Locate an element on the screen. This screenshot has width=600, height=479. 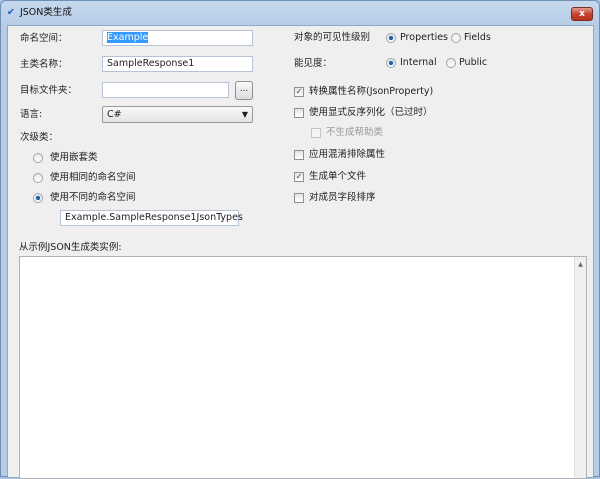
radio-properties is located at coordinates (391, 38).